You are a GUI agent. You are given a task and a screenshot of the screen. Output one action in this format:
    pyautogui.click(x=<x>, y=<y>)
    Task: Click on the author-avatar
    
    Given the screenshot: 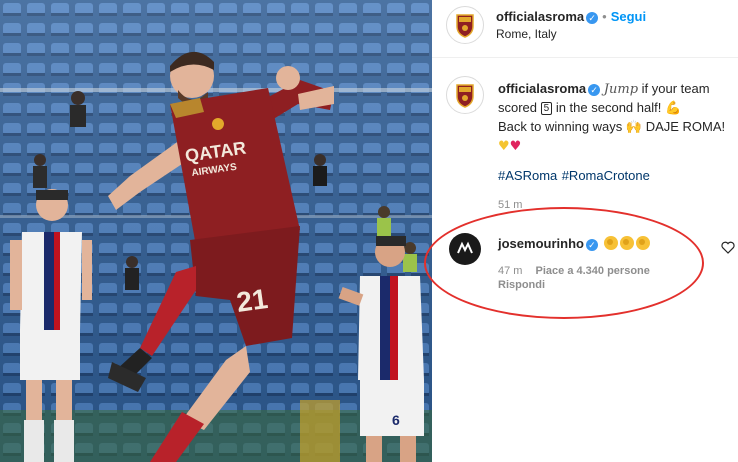 What is the action you would take?
    pyautogui.click(x=465, y=25)
    